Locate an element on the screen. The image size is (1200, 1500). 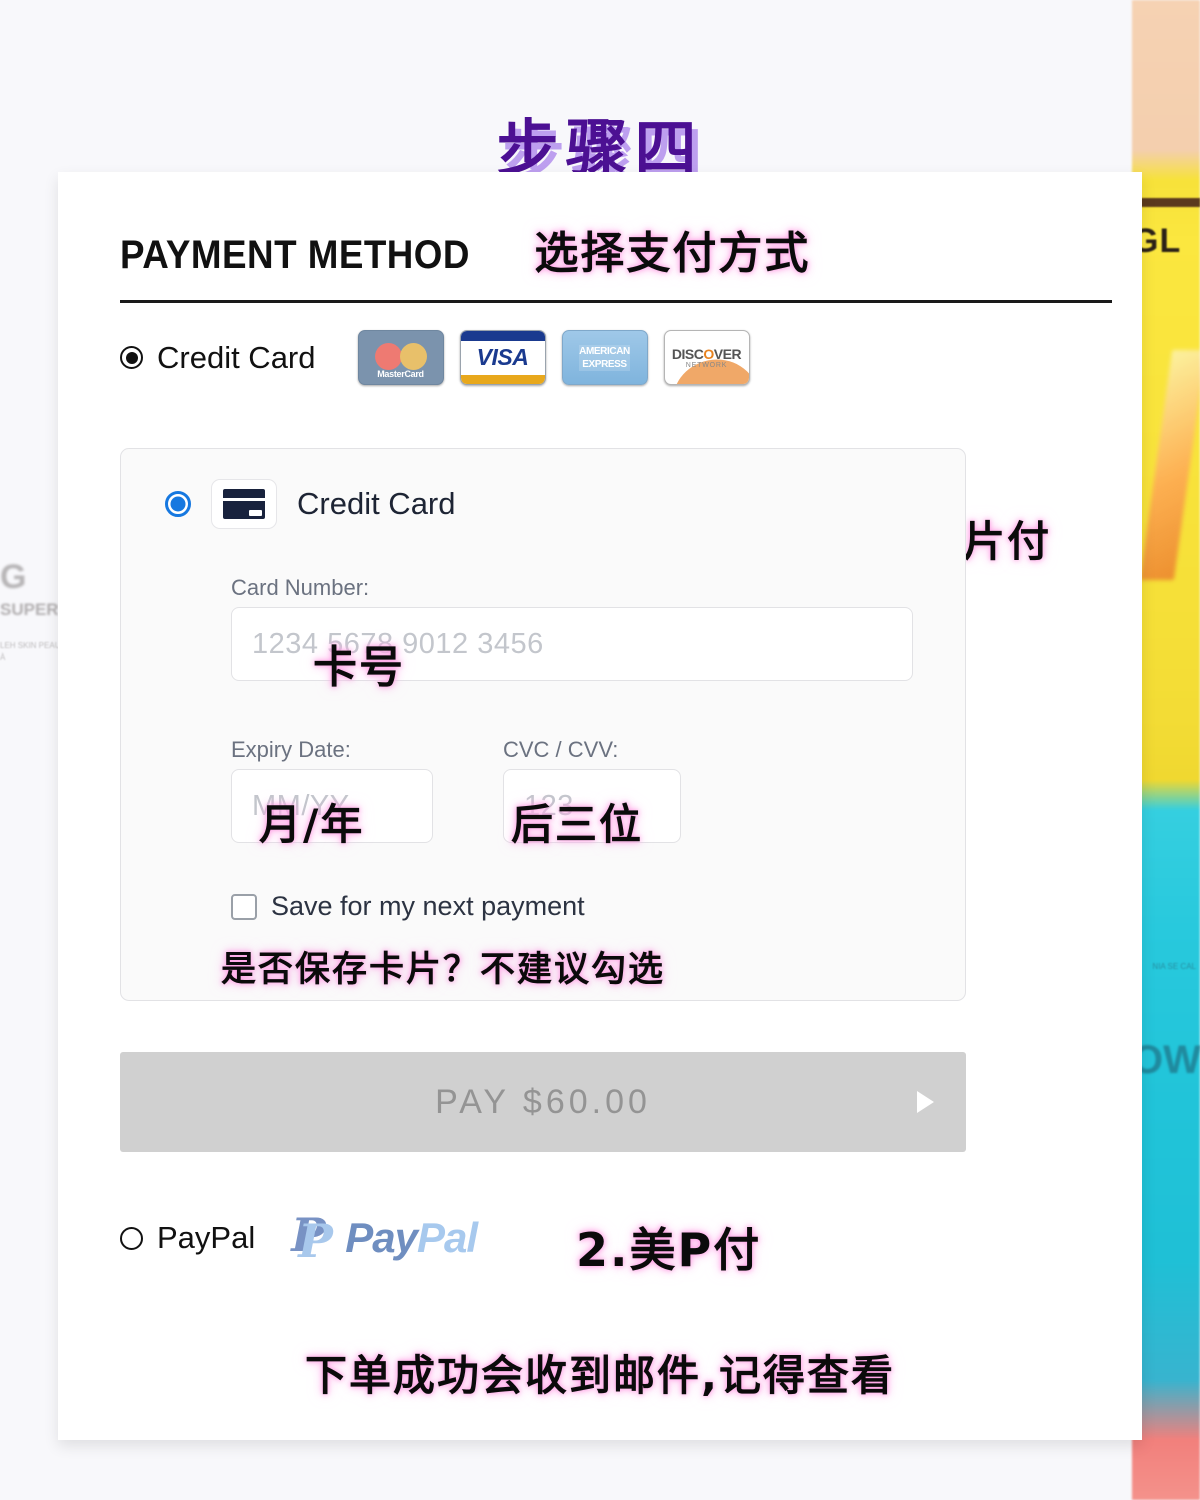
footer-annotation-row: 下单成功会收到邮件,记得查看 is located at coordinates (600, 1372).